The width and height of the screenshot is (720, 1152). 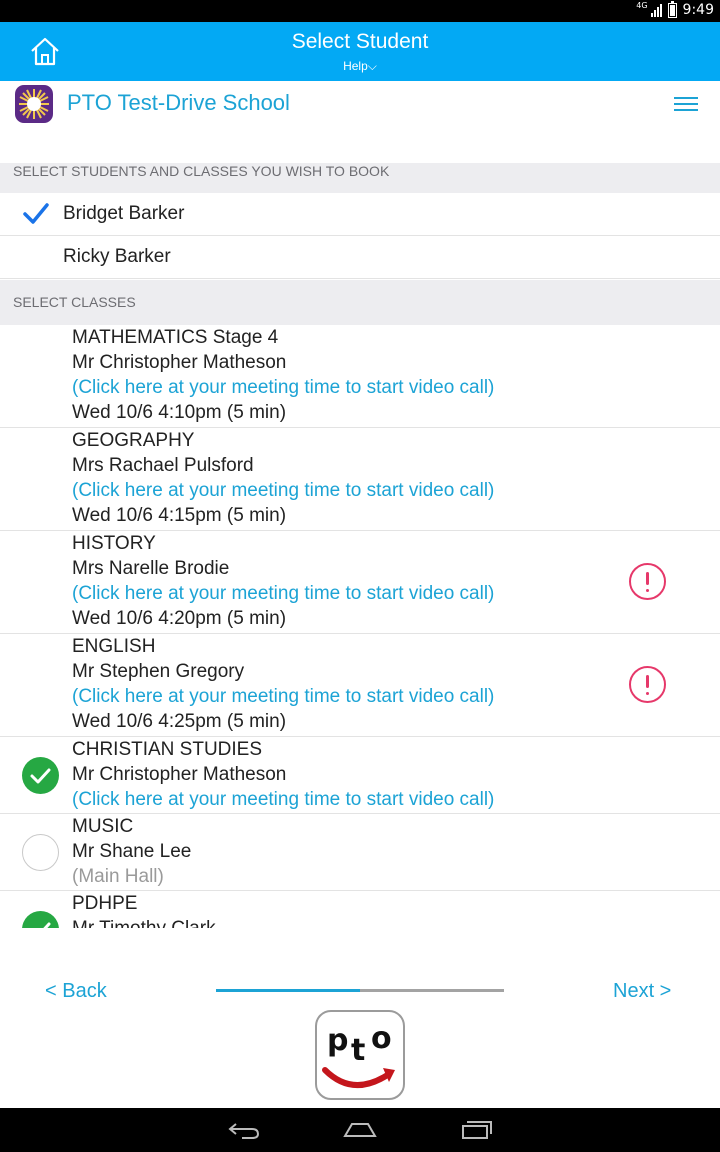 I want to click on class-row-music: MUSIC Mr Shane Lee (Main Hall), so click(x=360, y=852).